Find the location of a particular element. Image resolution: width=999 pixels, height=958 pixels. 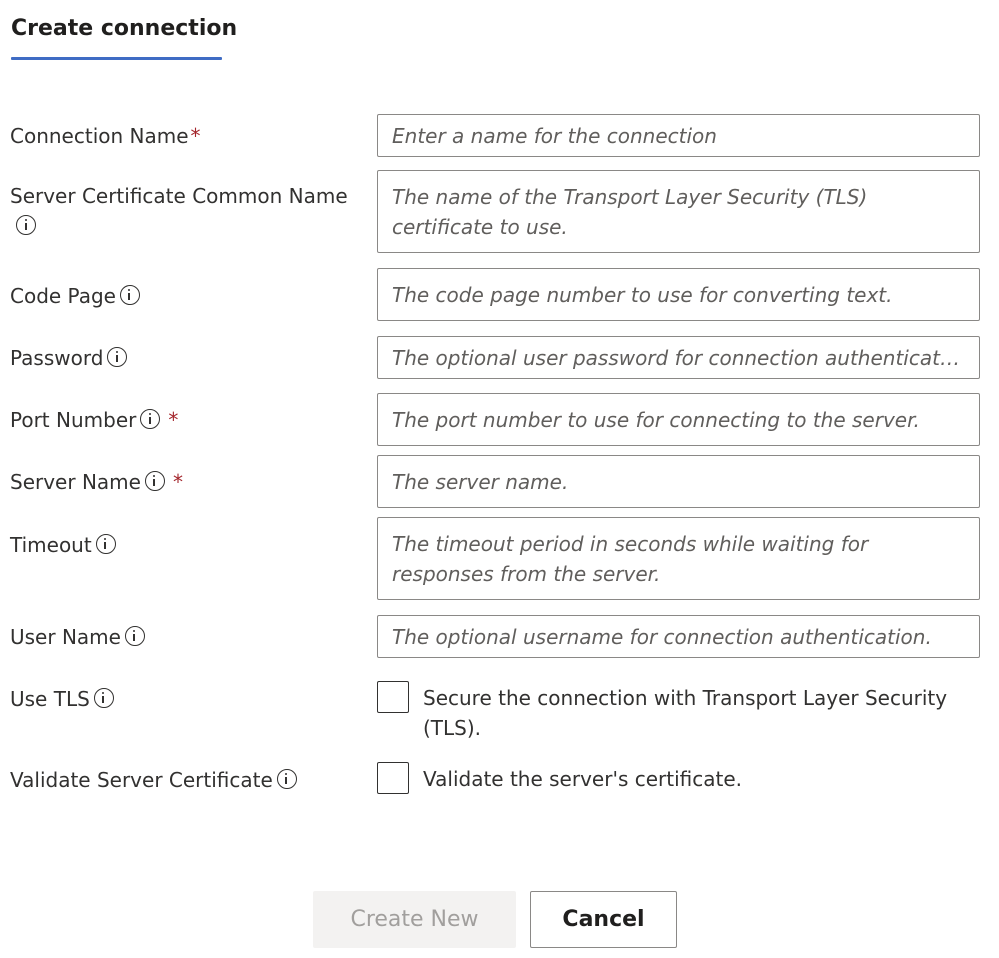

password-label: Password is located at coordinates (187, 358).